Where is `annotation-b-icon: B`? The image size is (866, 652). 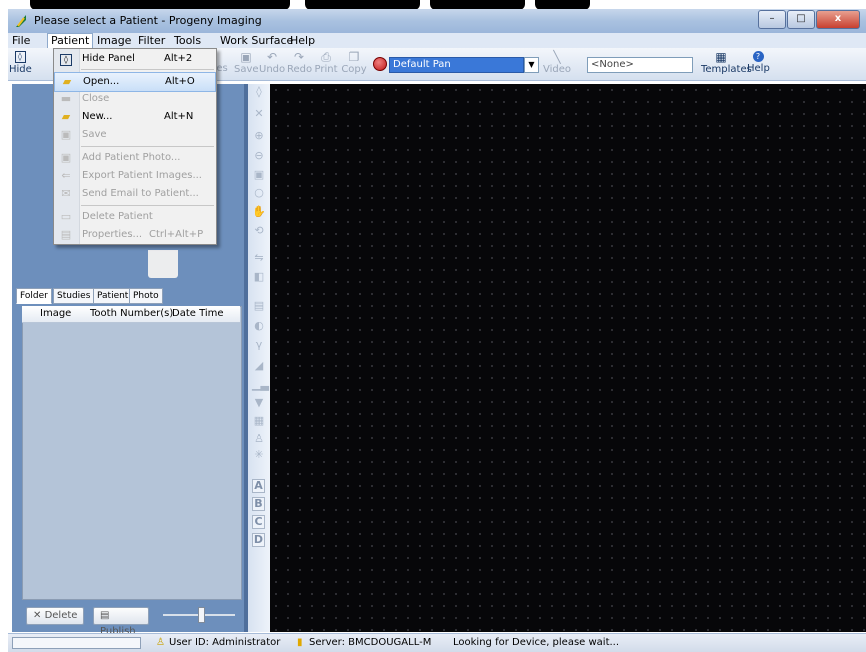
annotation-b-icon: B is located at coordinates (258, 504).